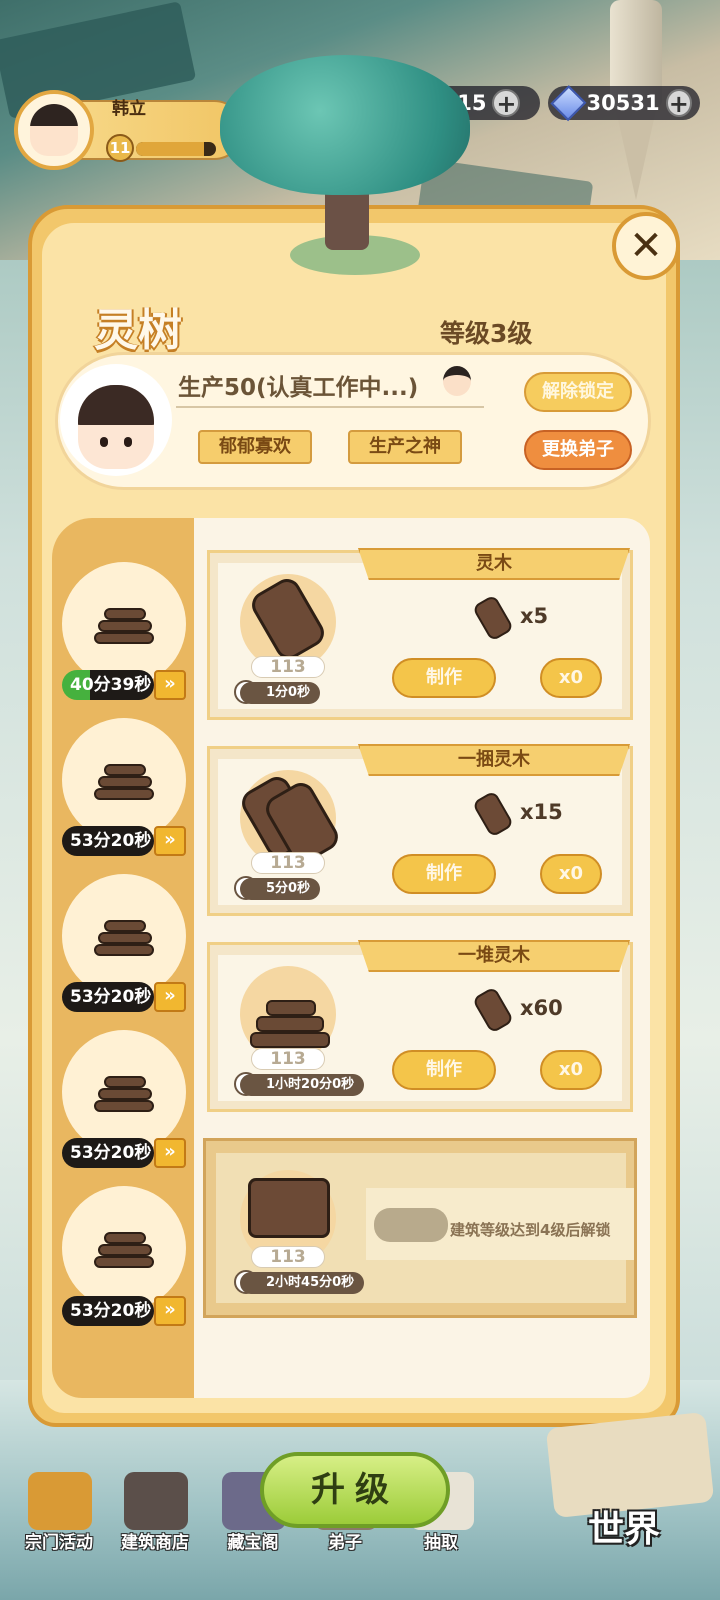  What do you see at coordinates (280, 889) in the screenshot?
I see `craft-time: 5分0秒` at bounding box center [280, 889].